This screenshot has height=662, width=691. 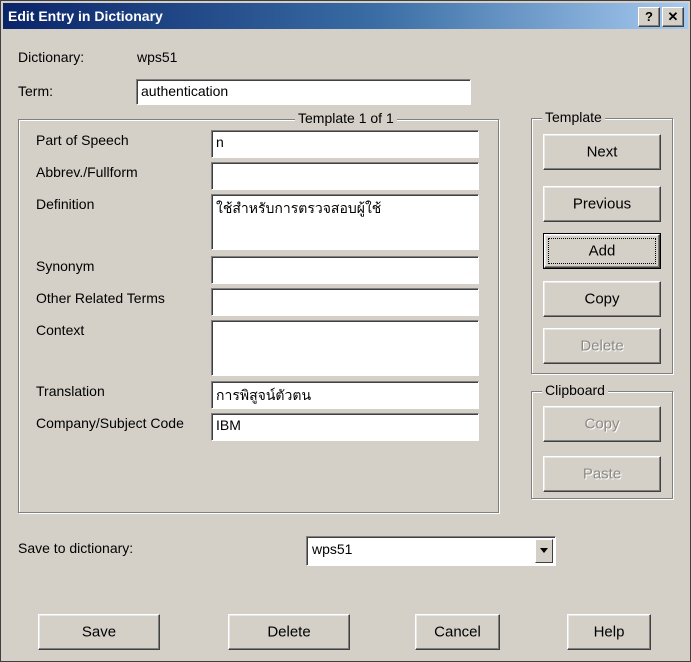 I want to click on cancel-button: Cancel, so click(x=457, y=632).